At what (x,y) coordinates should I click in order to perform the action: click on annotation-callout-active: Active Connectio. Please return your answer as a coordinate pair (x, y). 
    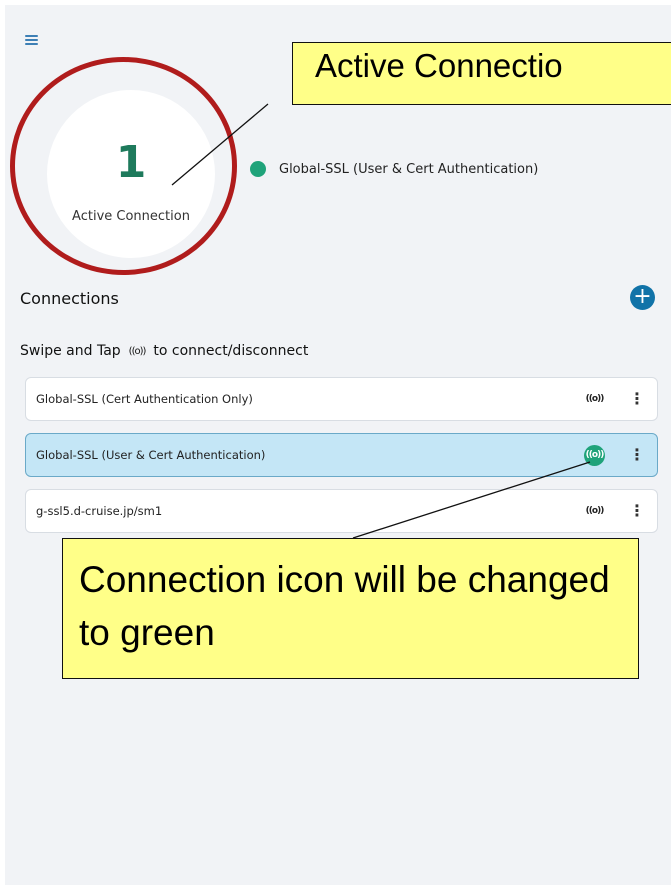
    Looking at the image, I should click on (481, 73).